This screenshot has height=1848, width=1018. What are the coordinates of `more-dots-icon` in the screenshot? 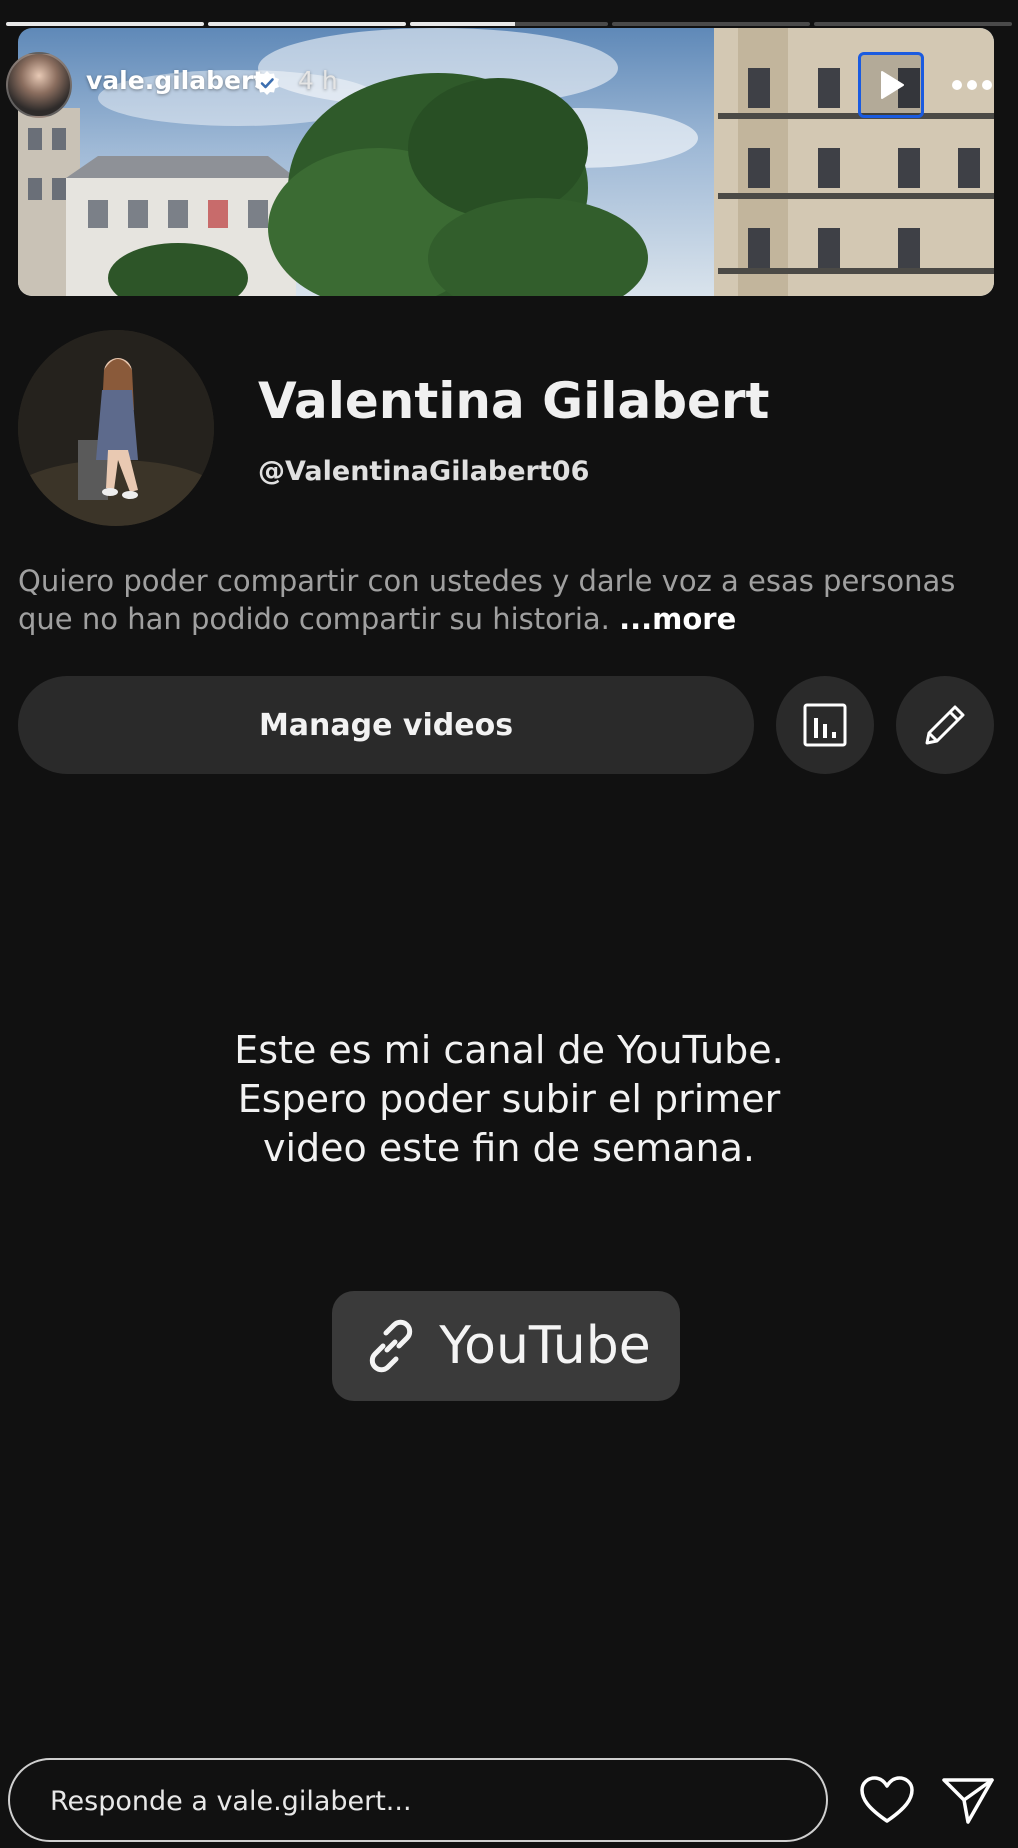 It's located at (957, 85).